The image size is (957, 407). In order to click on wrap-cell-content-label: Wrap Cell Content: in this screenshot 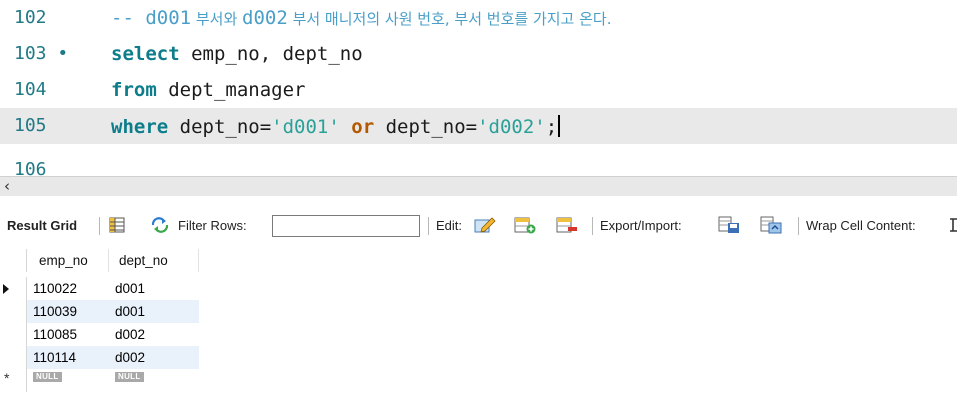, I will do `click(861, 225)`.